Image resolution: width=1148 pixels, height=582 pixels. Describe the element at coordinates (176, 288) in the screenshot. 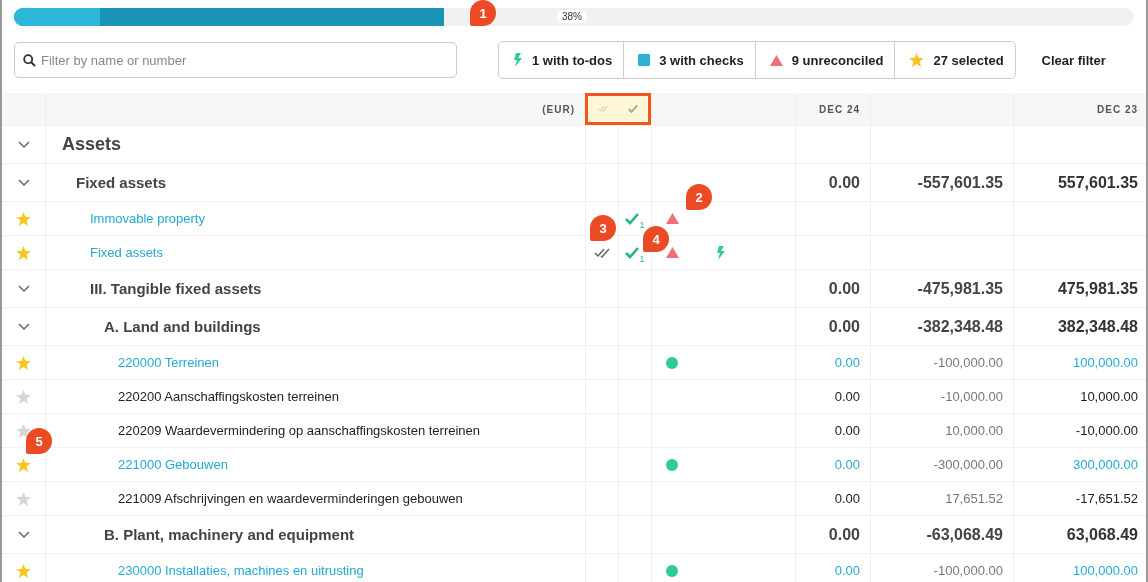

I see `row-label: III. Tangible fixed assets` at that location.